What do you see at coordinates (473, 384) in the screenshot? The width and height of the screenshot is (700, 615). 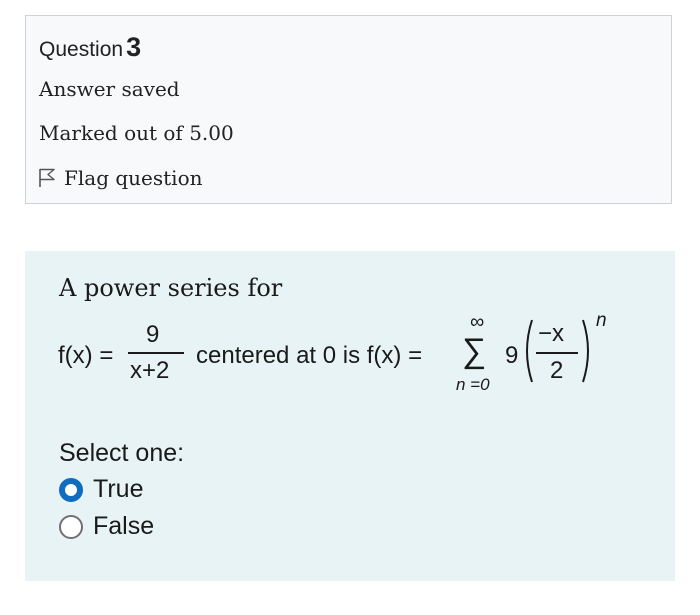 I see `sum-lower-limit: n =0` at bounding box center [473, 384].